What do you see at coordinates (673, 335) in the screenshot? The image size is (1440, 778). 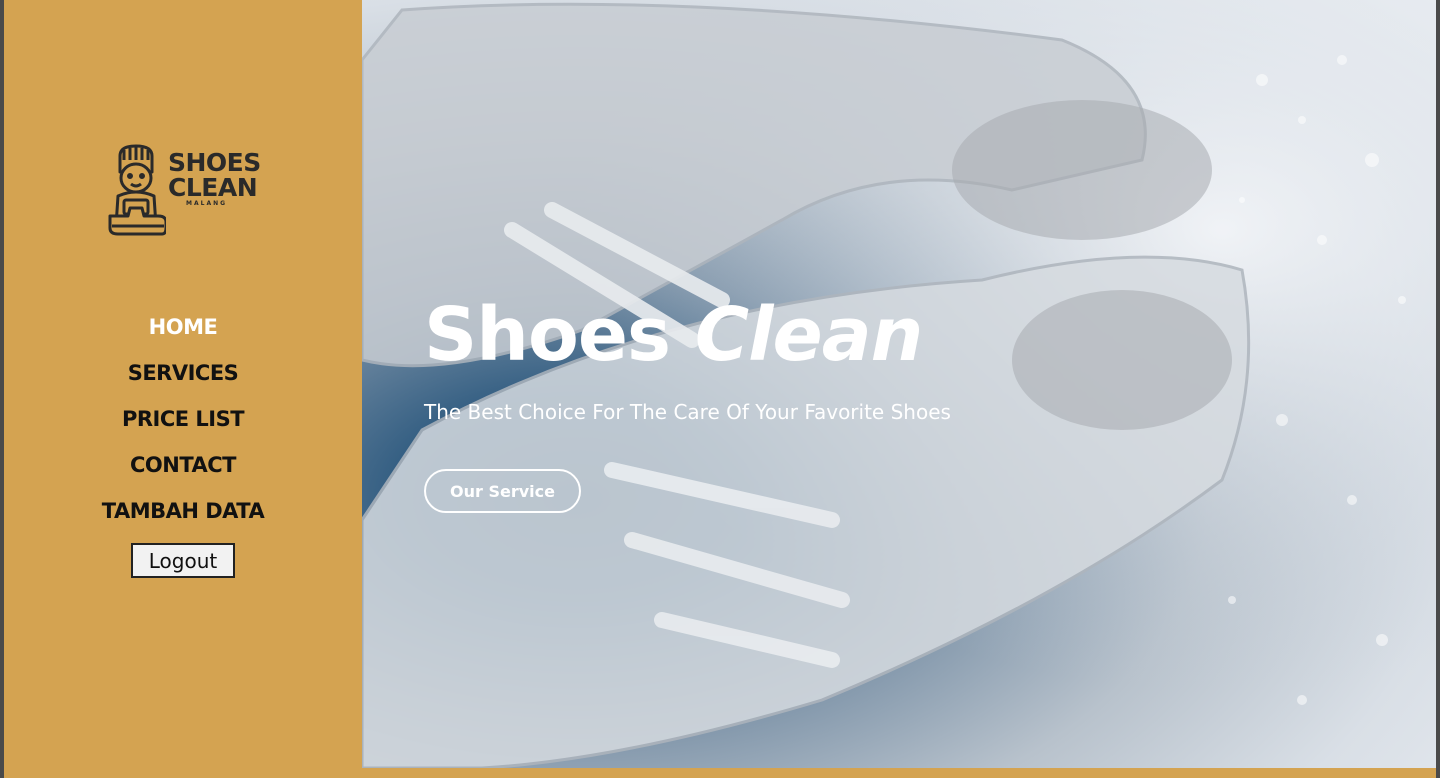 I see `hero-title: Shoes Clean` at bounding box center [673, 335].